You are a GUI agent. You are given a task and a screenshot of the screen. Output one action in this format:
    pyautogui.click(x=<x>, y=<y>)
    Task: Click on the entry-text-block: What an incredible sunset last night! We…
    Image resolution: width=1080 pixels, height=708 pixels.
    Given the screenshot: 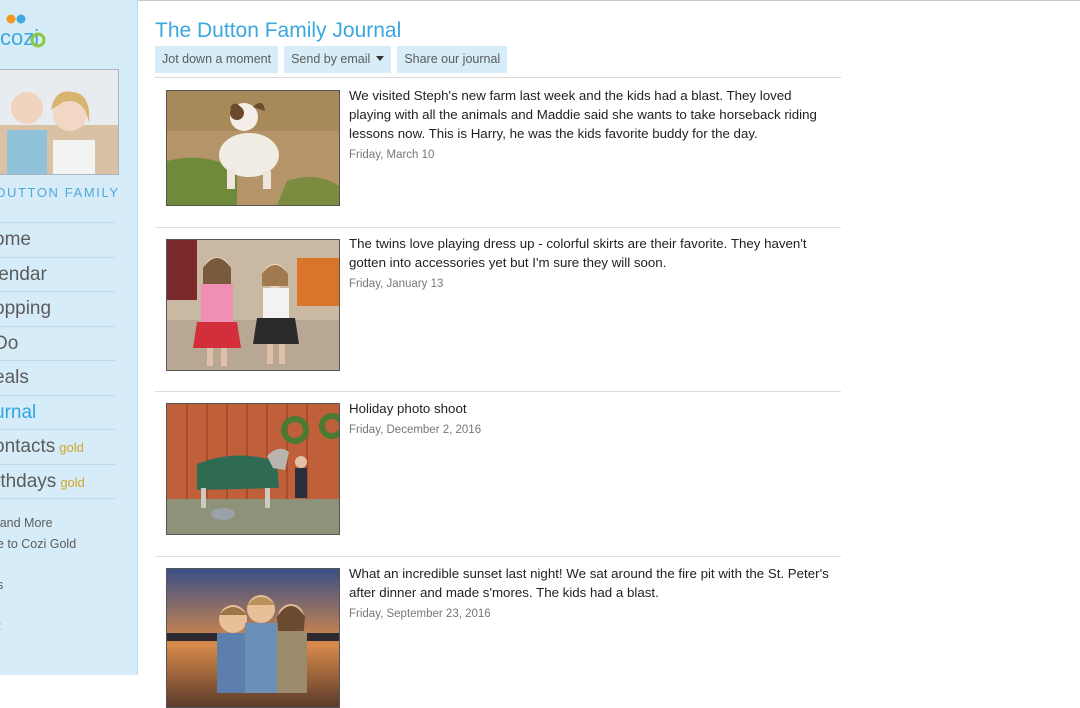 What is the action you would take?
    pyautogui.click(x=589, y=594)
    